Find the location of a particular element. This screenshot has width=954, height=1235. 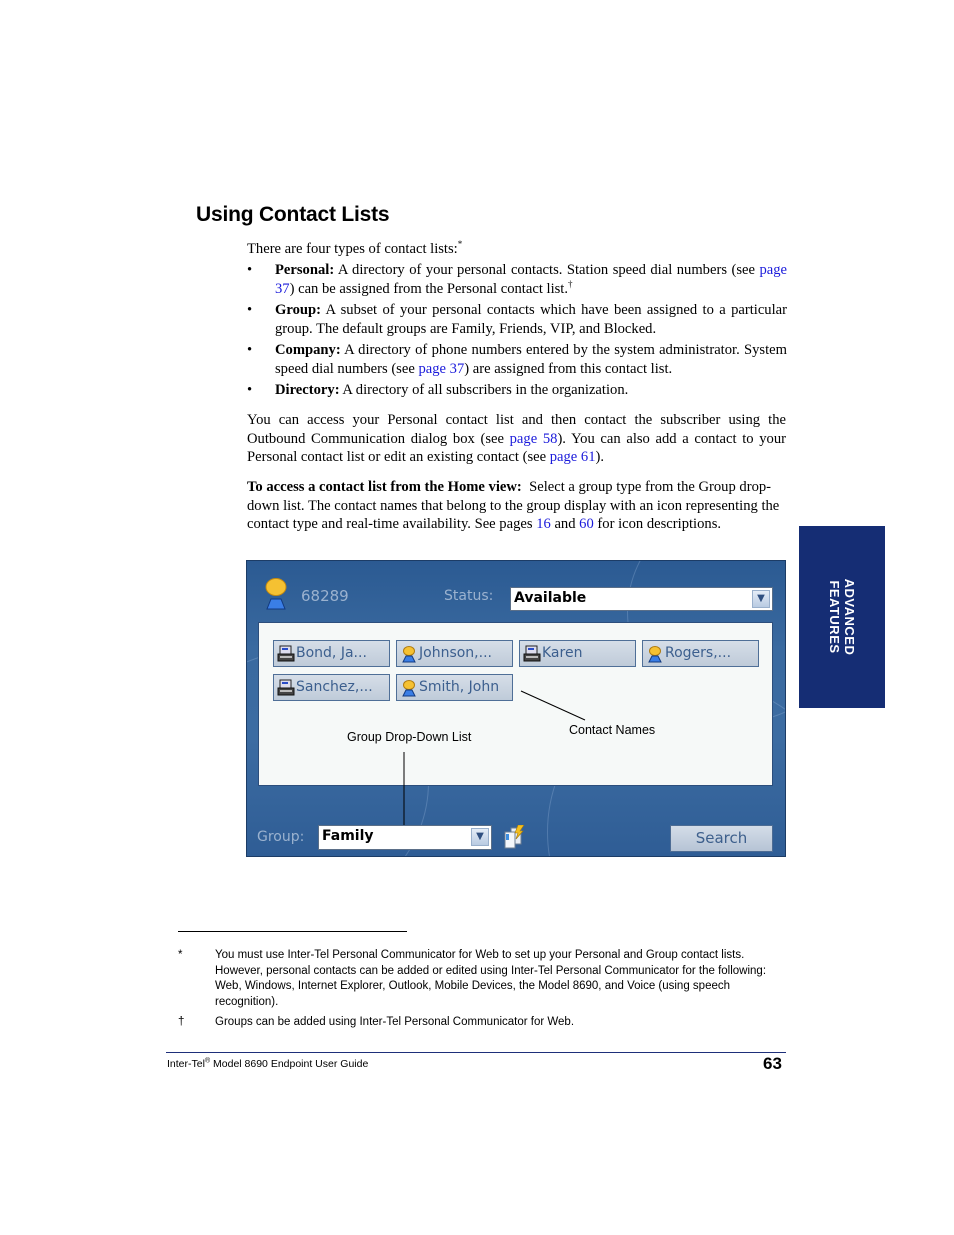

chapter-tab: ADVANCED FEATURES is located at coordinates (842, 617).